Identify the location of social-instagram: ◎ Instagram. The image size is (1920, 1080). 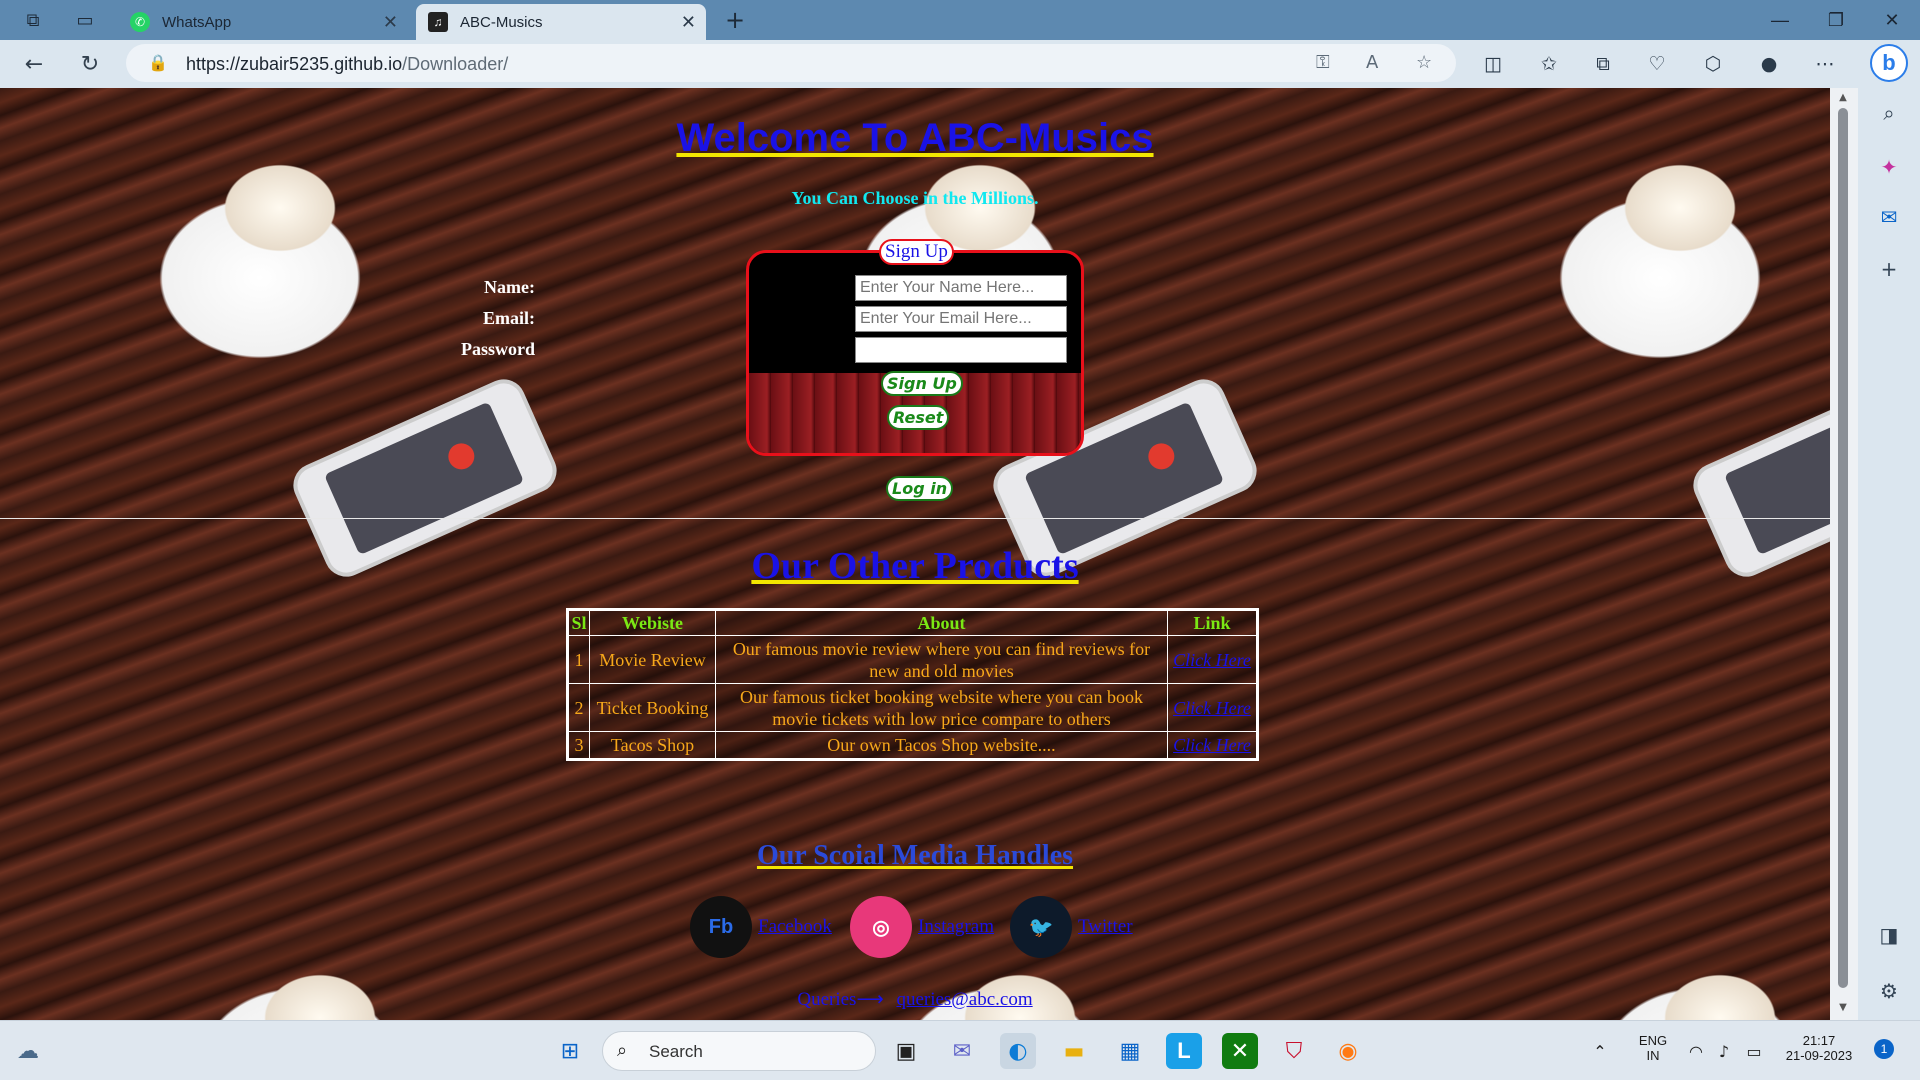
(922, 927).